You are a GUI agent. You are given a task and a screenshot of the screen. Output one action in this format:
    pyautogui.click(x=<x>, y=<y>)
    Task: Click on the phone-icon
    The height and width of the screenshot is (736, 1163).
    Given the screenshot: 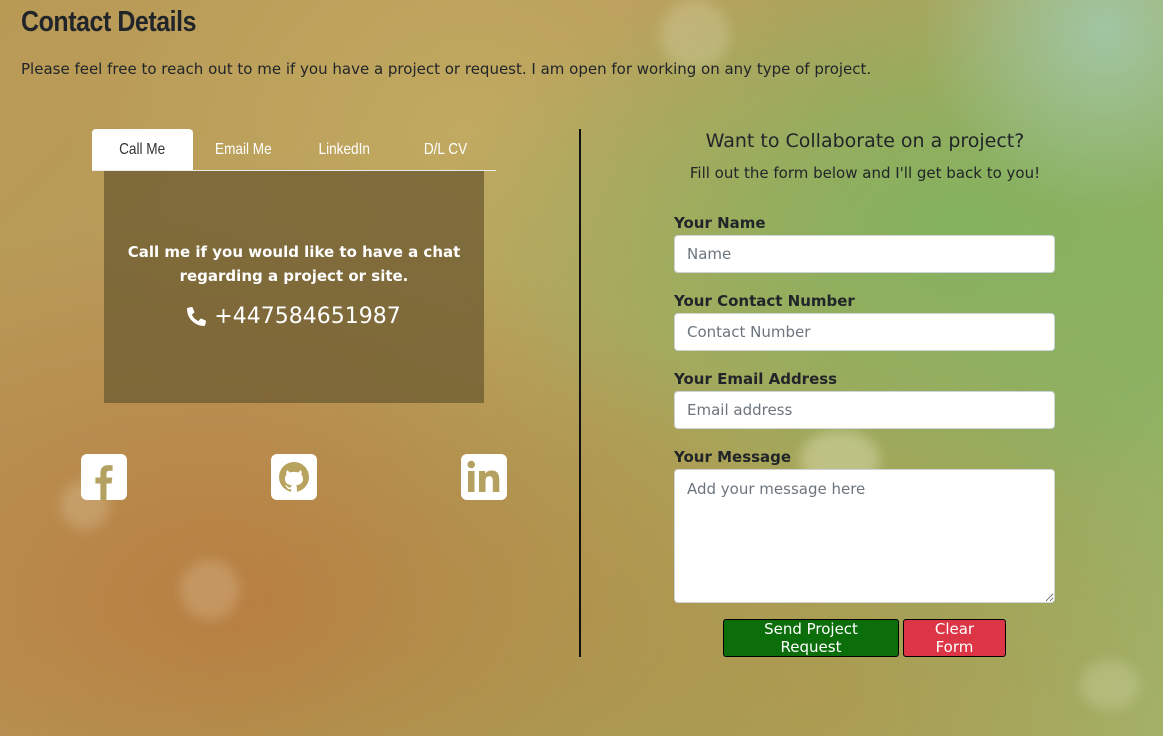 What is the action you would take?
    pyautogui.click(x=197, y=316)
    